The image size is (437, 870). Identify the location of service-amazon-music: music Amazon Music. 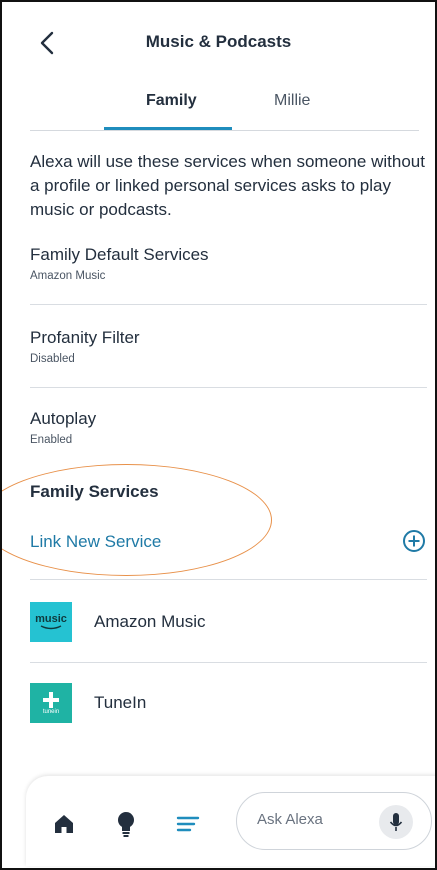
(228, 622).